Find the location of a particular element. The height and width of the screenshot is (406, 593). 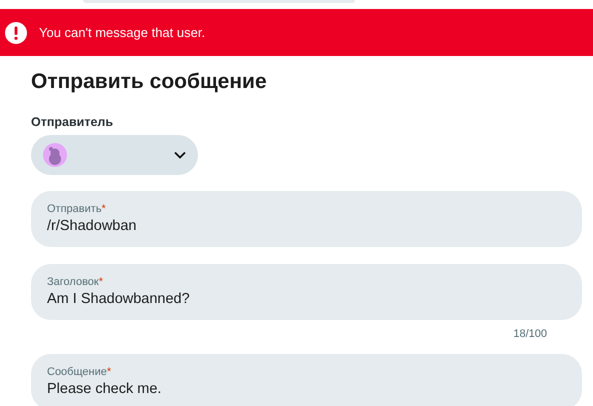

character-counter: 18/100 is located at coordinates (530, 334).